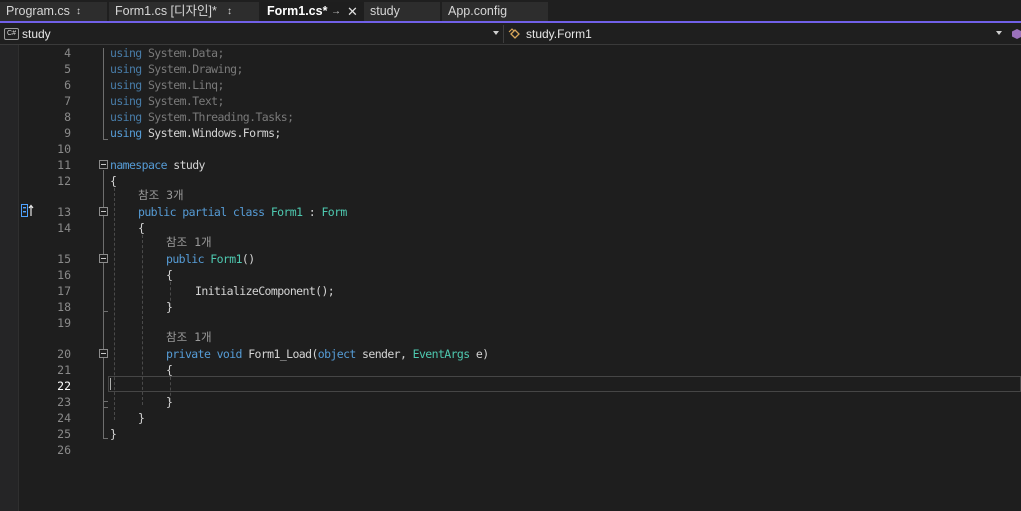 Image resolution: width=1021 pixels, height=511 pixels. What do you see at coordinates (510, 370) in the screenshot?
I see `code-line: 21 {` at bounding box center [510, 370].